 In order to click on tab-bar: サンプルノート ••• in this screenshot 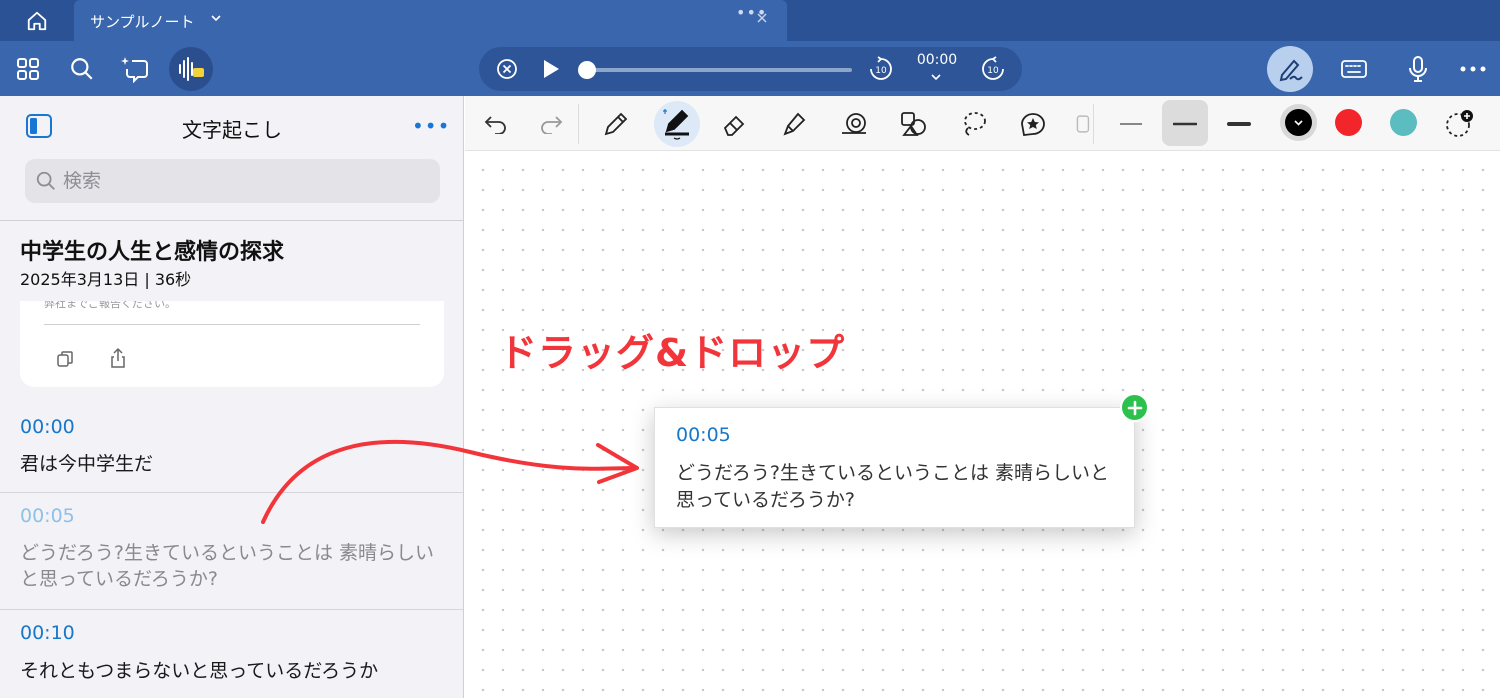, I will do `click(750, 20)`.